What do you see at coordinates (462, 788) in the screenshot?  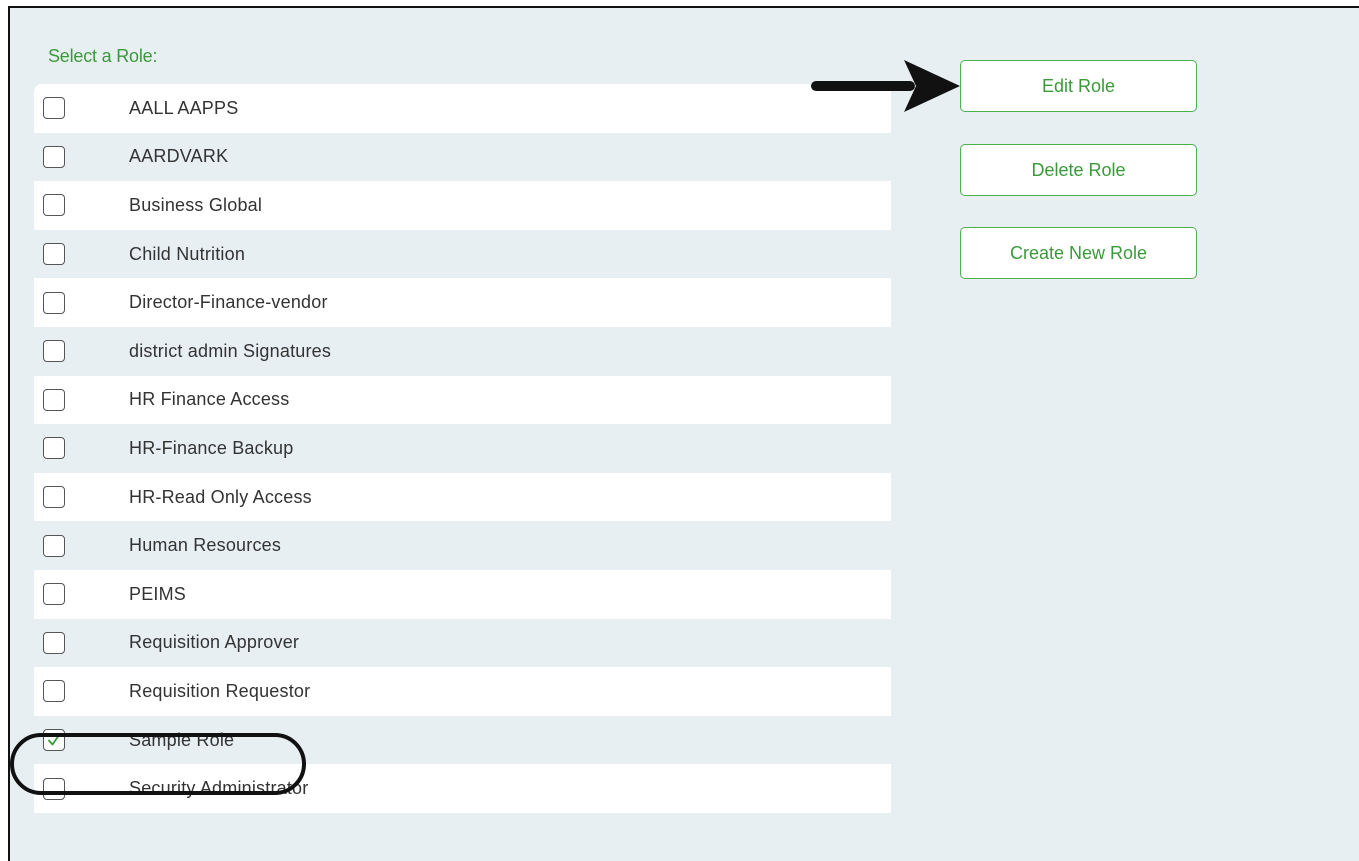 I see `role-row: Security Administrator` at bounding box center [462, 788].